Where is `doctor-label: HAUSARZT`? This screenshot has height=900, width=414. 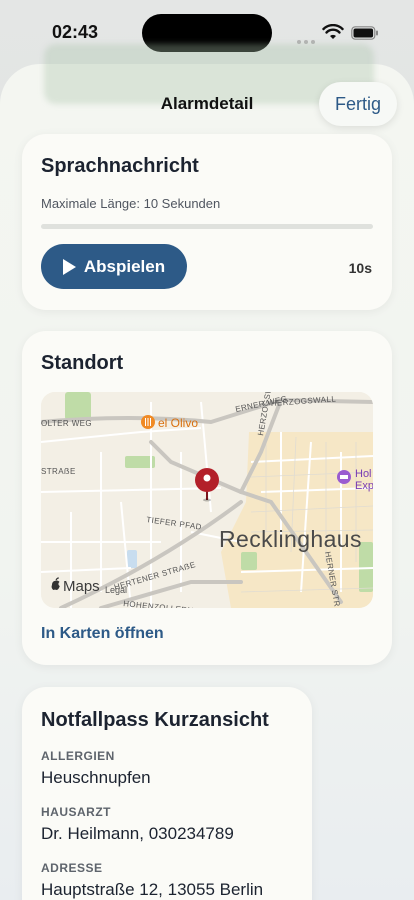 doctor-label: HAUSARZT is located at coordinates (76, 812).